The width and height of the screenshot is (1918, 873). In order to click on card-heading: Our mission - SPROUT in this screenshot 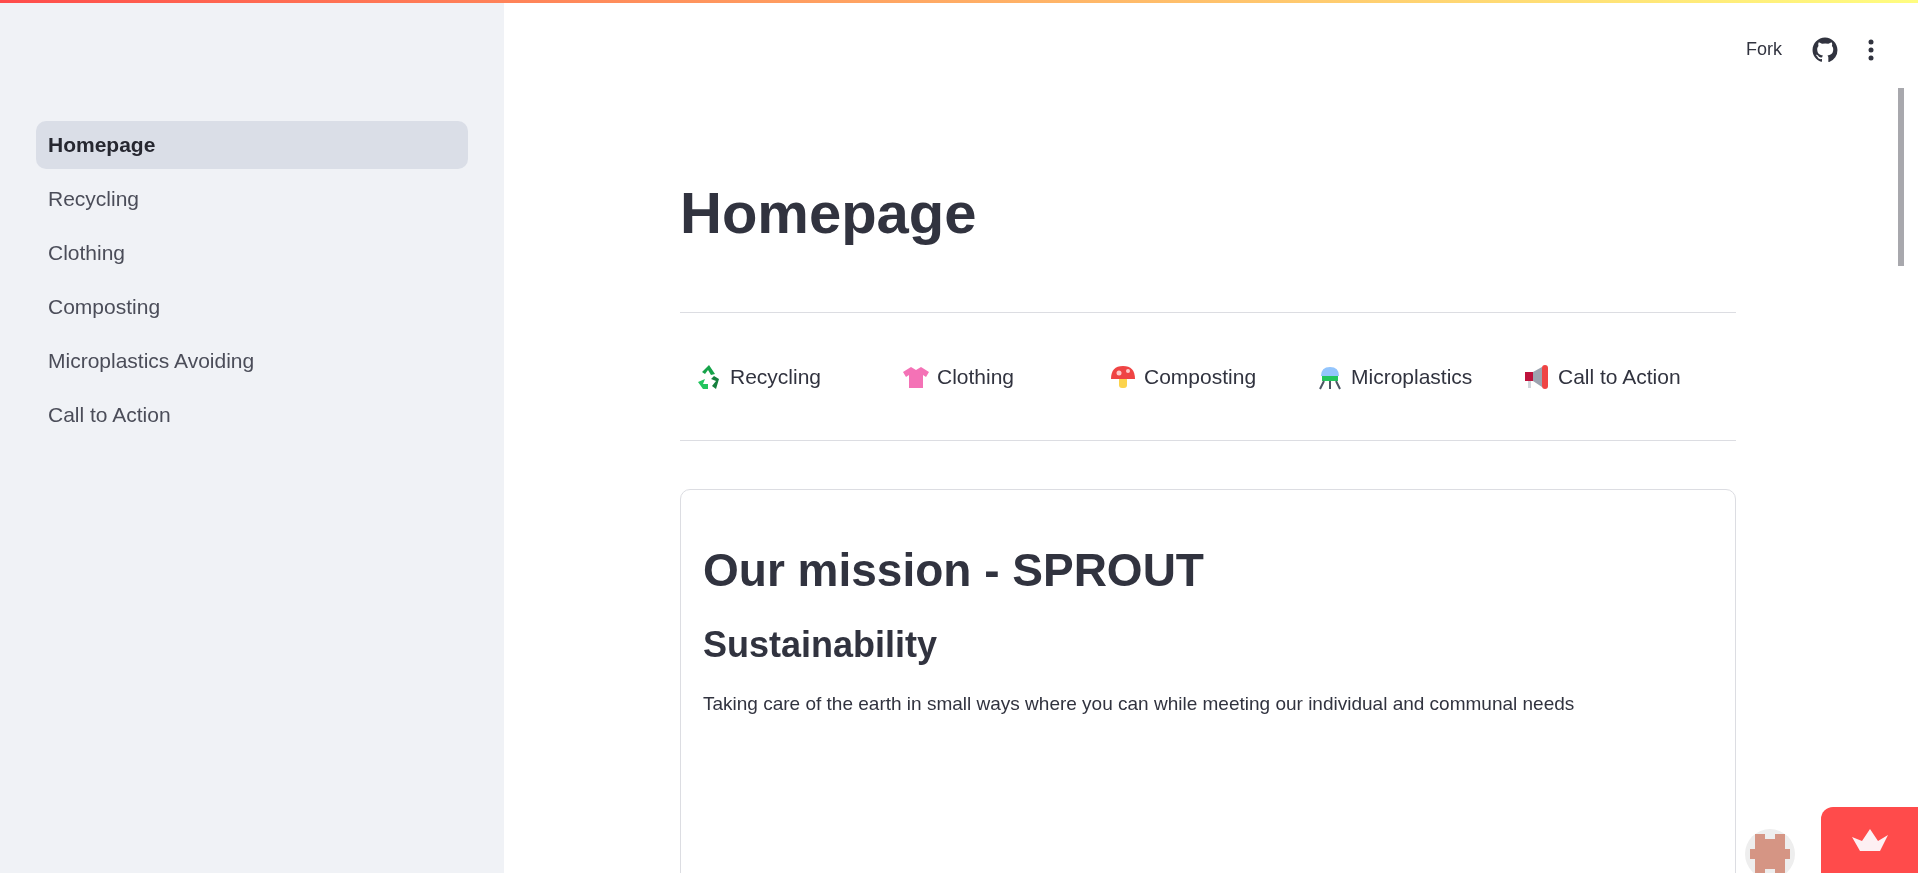, I will do `click(954, 570)`.